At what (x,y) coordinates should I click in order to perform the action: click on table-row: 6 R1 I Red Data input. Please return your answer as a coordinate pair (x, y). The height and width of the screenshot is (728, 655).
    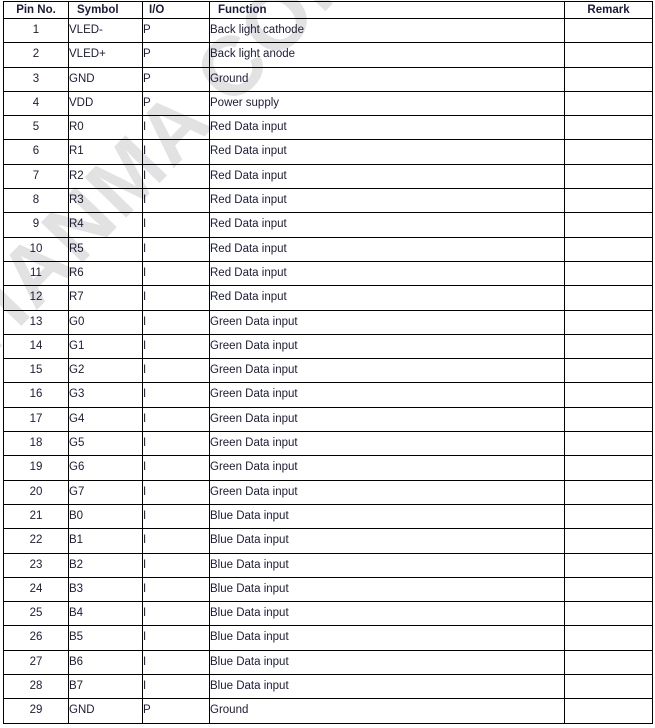
    Looking at the image, I should click on (328, 152).